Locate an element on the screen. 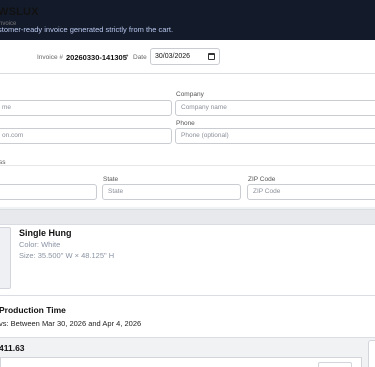 The image size is (375, 367). address-underline is located at coordinates (187, 165).